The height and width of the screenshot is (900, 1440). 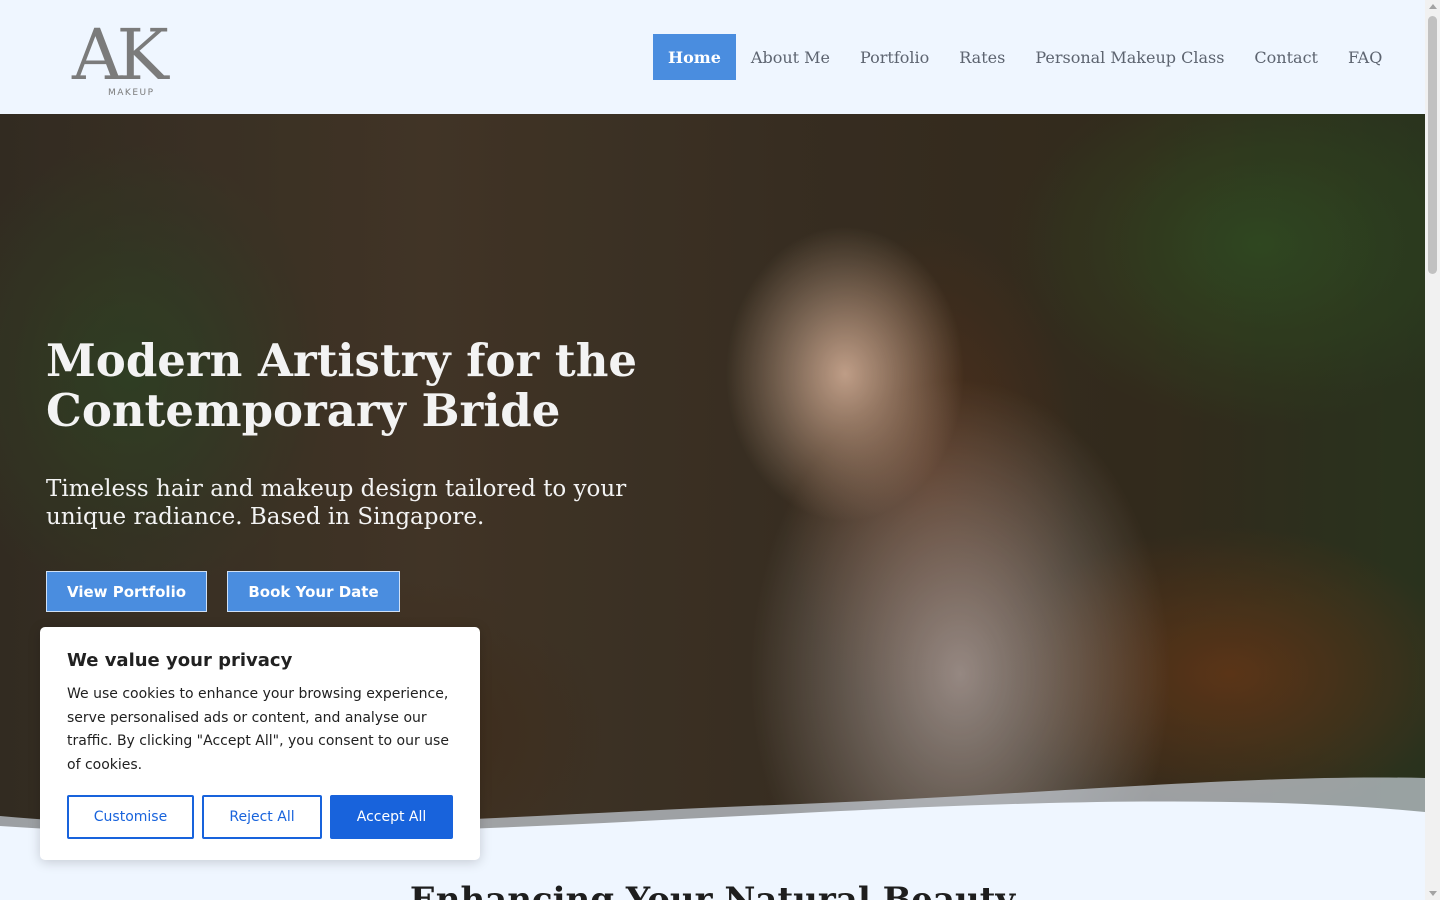 I want to click on nav-about-me: About Me, so click(x=790, y=57).